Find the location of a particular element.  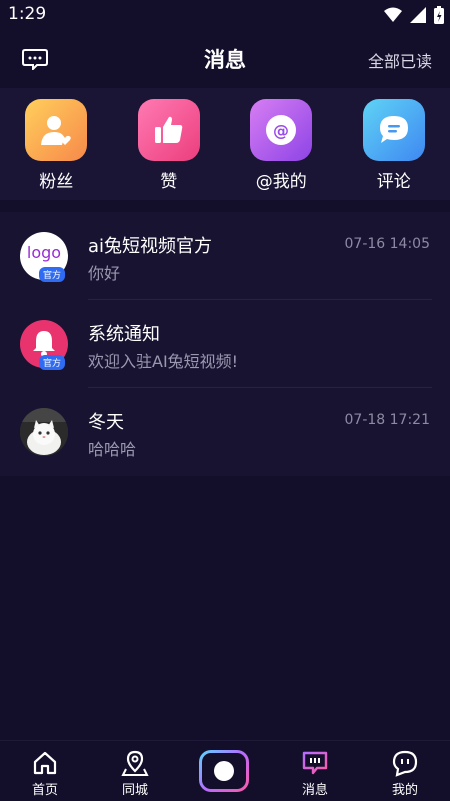

quick-action-label: 赞 is located at coordinates (168, 179).